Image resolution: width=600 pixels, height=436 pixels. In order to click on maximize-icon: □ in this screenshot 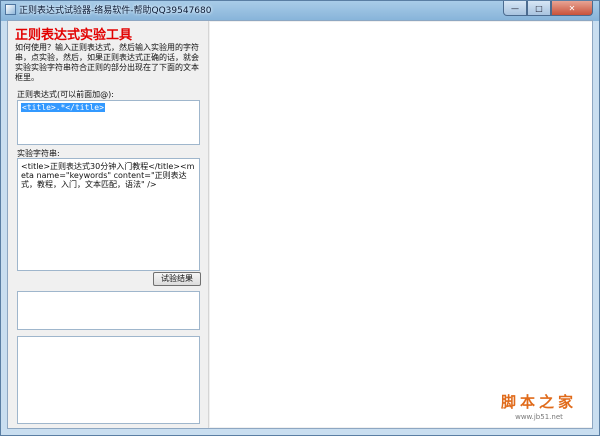, I will do `click(539, 8)`.